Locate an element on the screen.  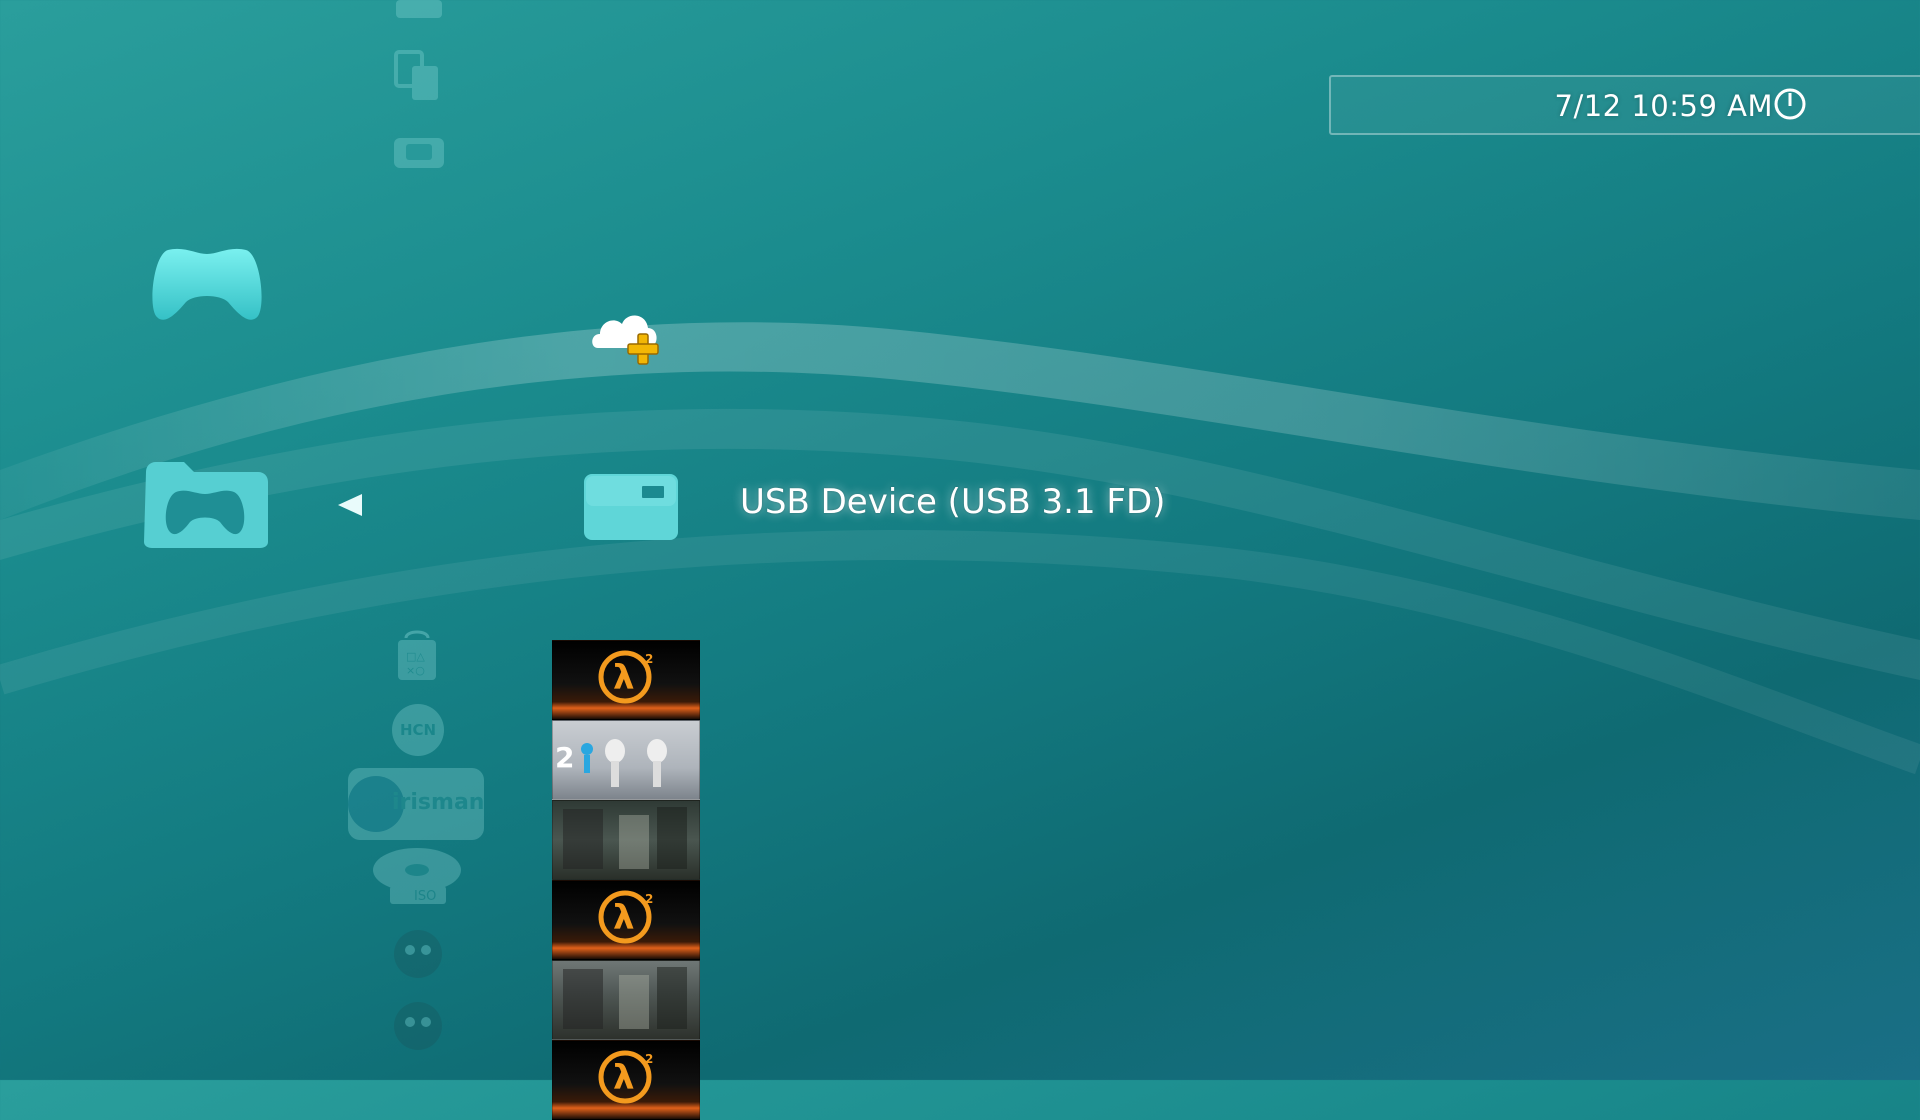
selected-item-label: USB Device (USB 3.1 FD) is located at coordinates (952, 502).